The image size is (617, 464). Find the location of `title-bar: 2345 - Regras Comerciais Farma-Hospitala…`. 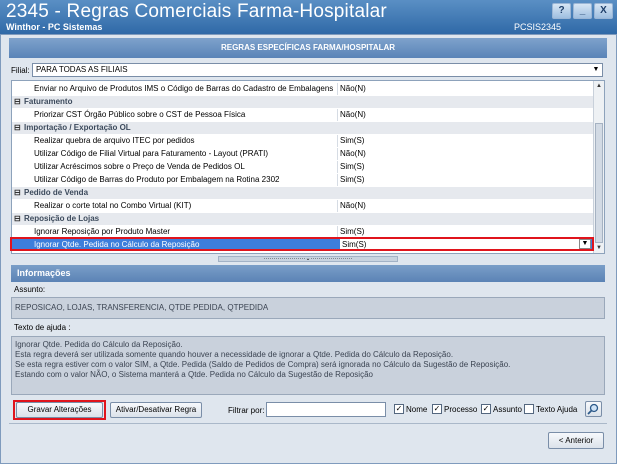

title-bar: 2345 - Regras Comerciais Farma-Hospitala… is located at coordinates (308, 17).